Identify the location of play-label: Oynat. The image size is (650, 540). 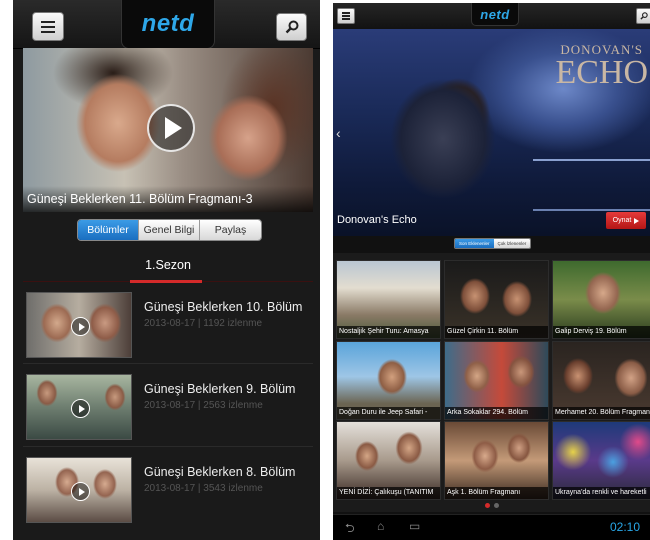
(622, 220).